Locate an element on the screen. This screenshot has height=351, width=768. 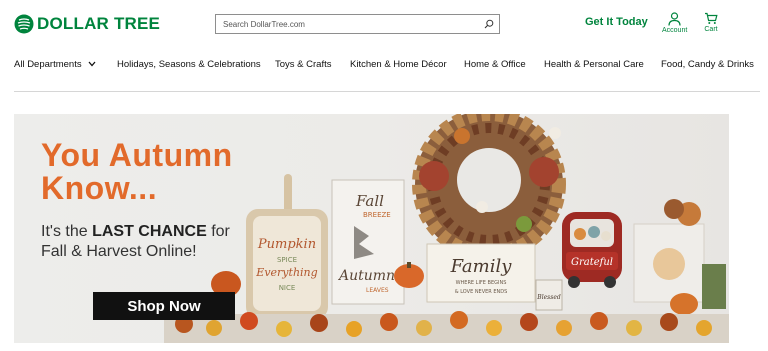
hero-sub-prefix: It's the is located at coordinates (67, 231).